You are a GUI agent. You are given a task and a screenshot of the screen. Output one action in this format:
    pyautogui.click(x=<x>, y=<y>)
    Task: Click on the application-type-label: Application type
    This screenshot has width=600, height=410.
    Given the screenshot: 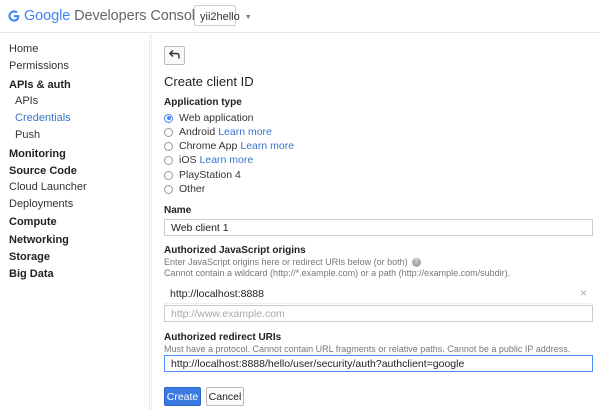 What is the action you would take?
    pyautogui.click(x=203, y=102)
    